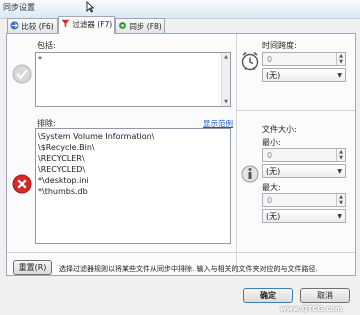  I want to click on tab-compare: 比较 (F6), so click(32, 25).